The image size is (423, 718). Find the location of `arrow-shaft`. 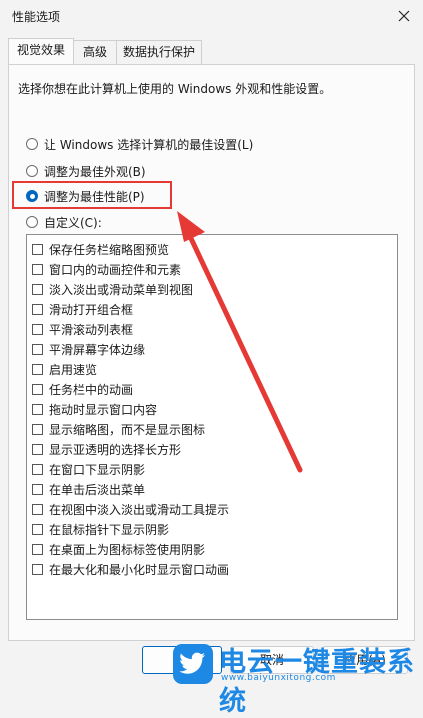

arrow-shaft is located at coordinates (244, 351).